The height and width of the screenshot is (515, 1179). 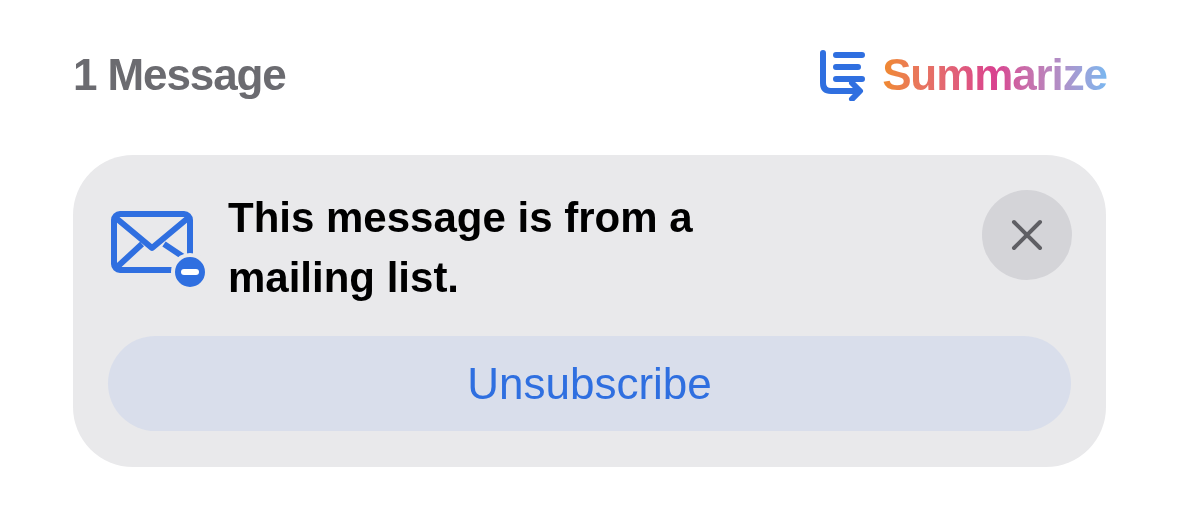 I want to click on close-icon, so click(x=1027, y=235).